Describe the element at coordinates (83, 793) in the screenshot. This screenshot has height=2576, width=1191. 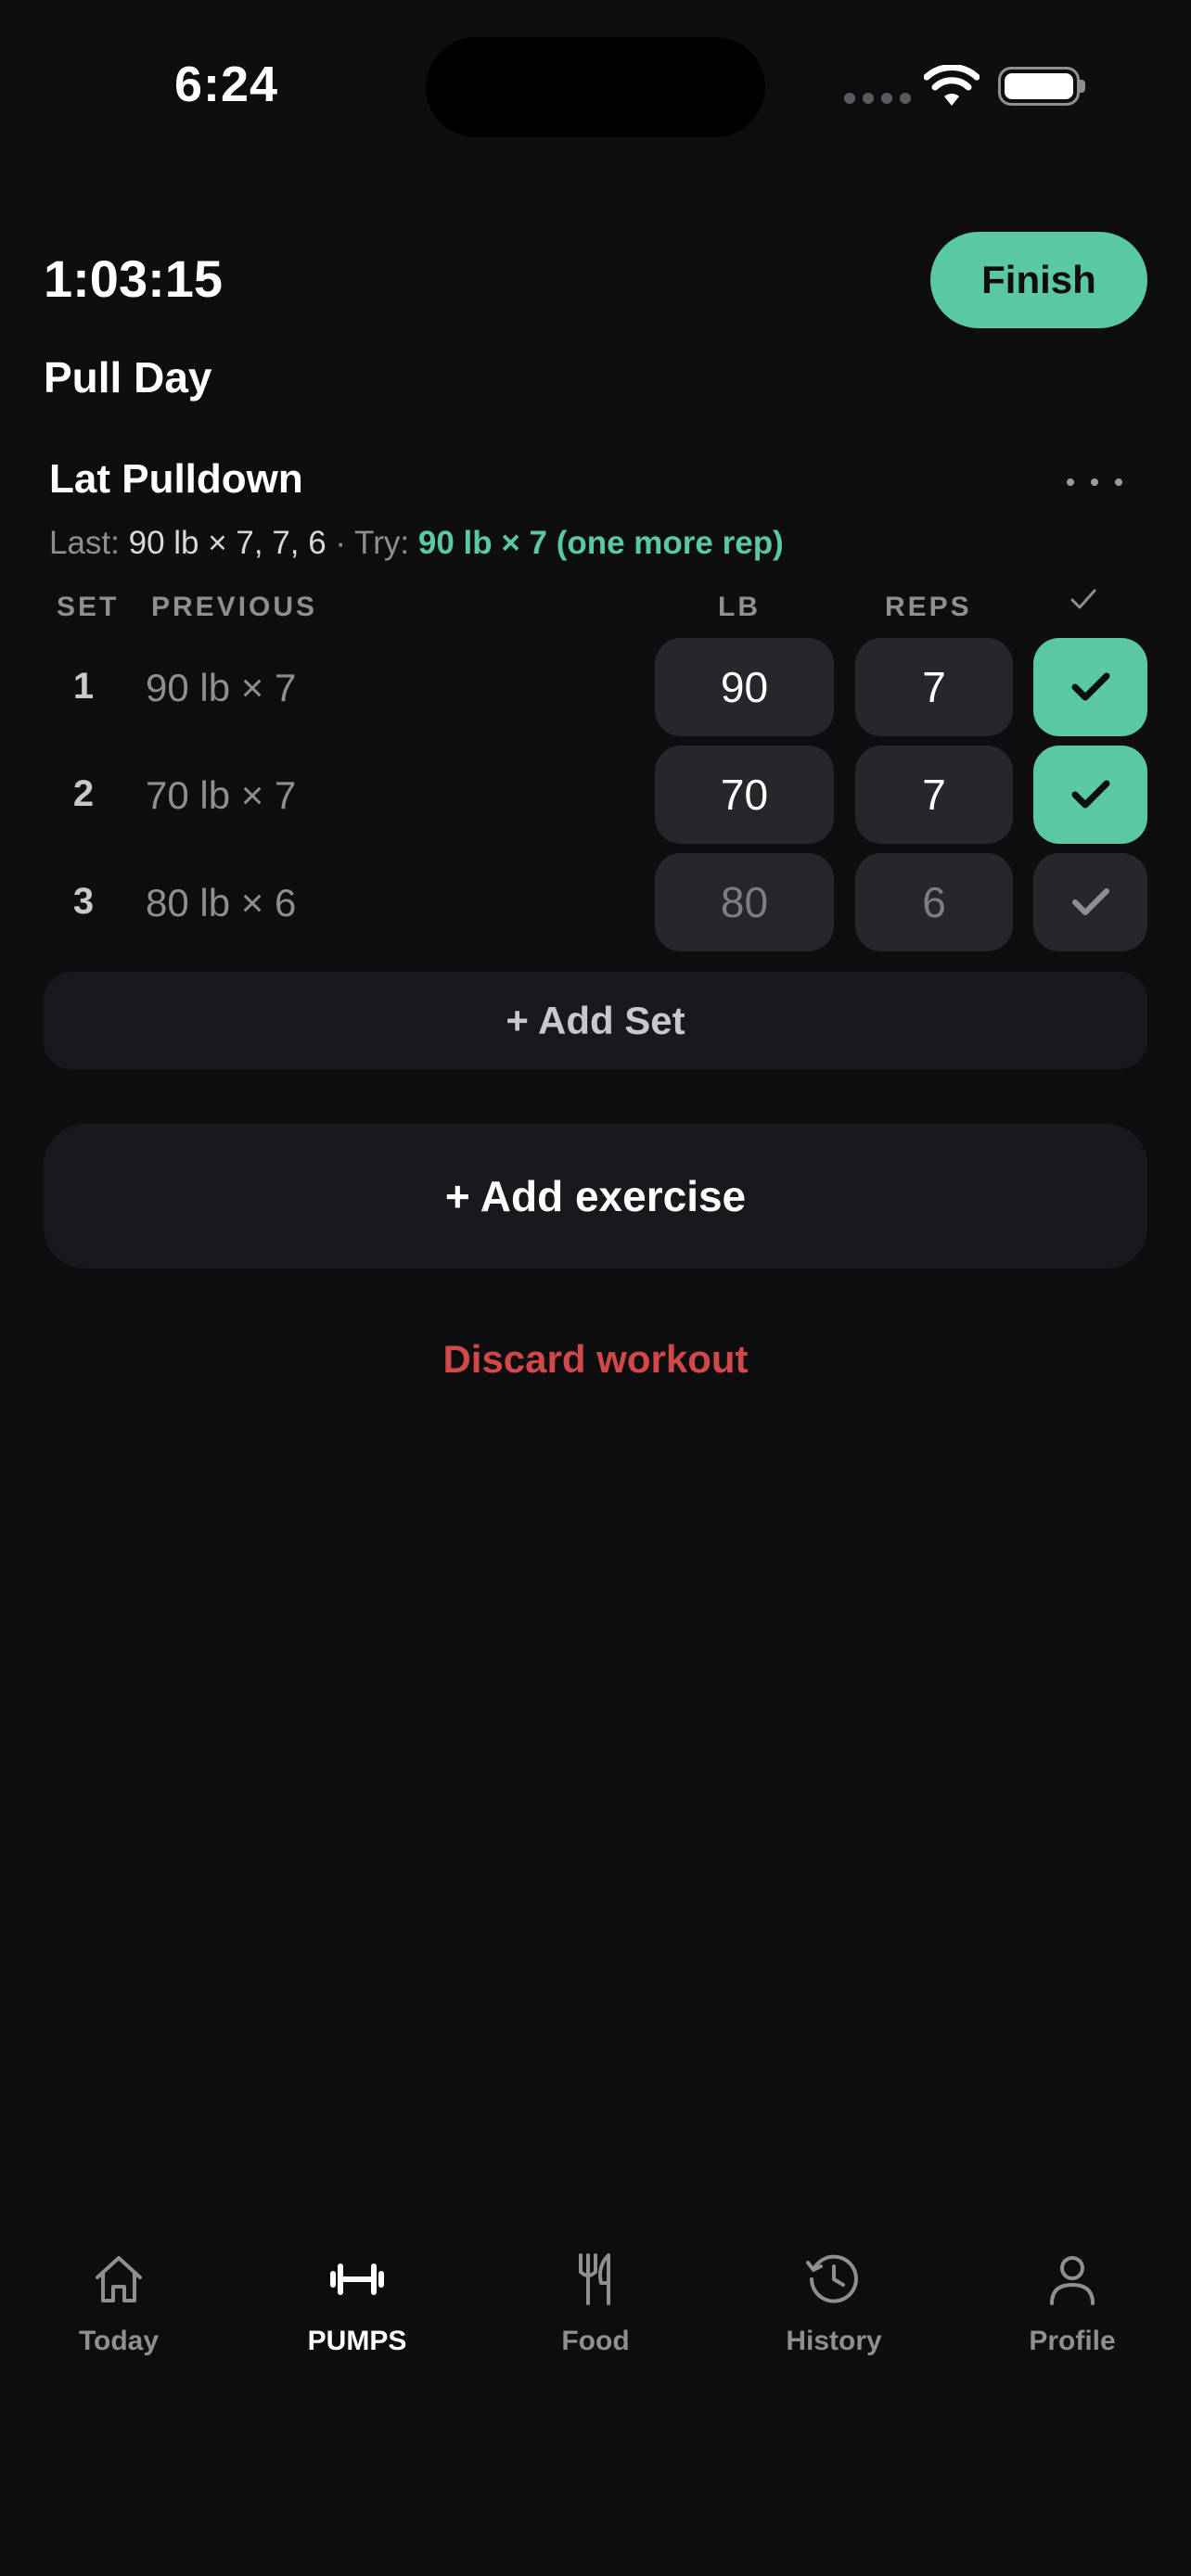
I see `set-number: 2` at that location.